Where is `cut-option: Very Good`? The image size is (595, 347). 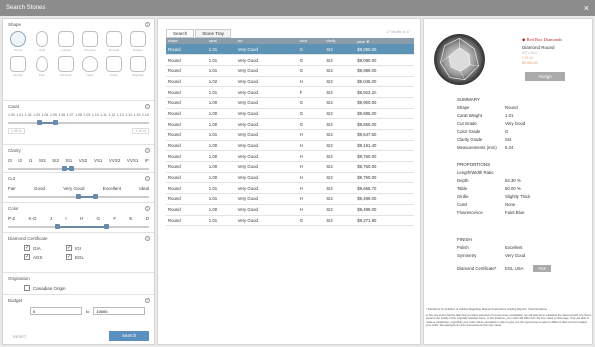
cut-option: Very Good is located at coordinates (73, 188).